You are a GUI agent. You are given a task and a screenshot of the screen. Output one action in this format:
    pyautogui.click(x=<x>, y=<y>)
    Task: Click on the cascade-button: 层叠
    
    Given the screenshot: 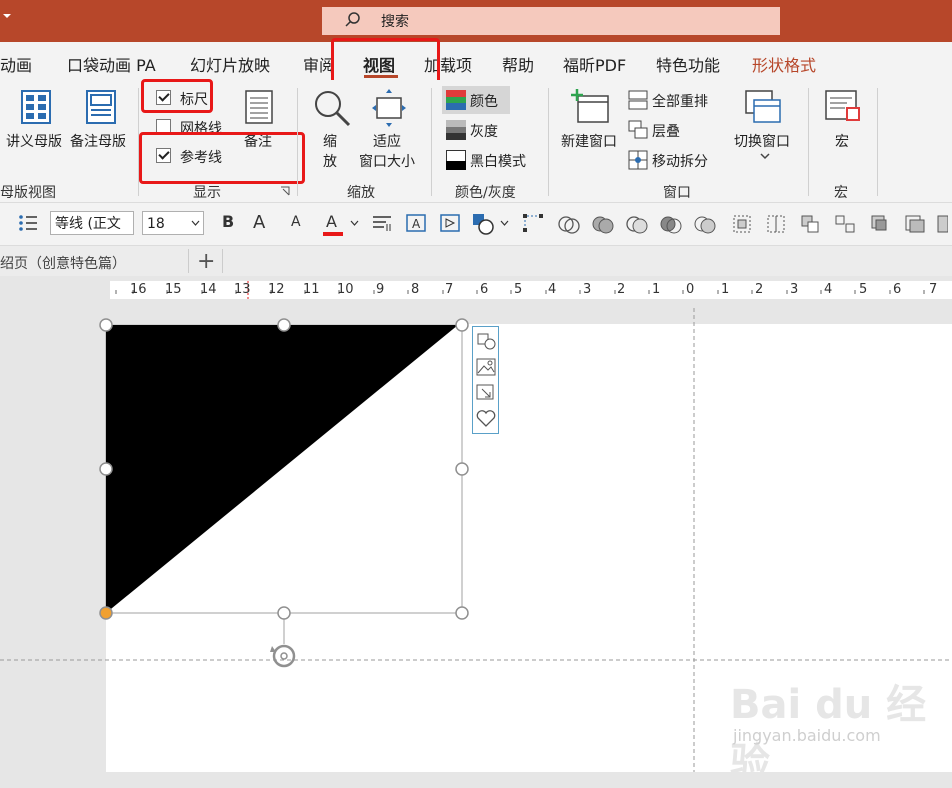 What is the action you would take?
    pyautogui.click(x=666, y=131)
    